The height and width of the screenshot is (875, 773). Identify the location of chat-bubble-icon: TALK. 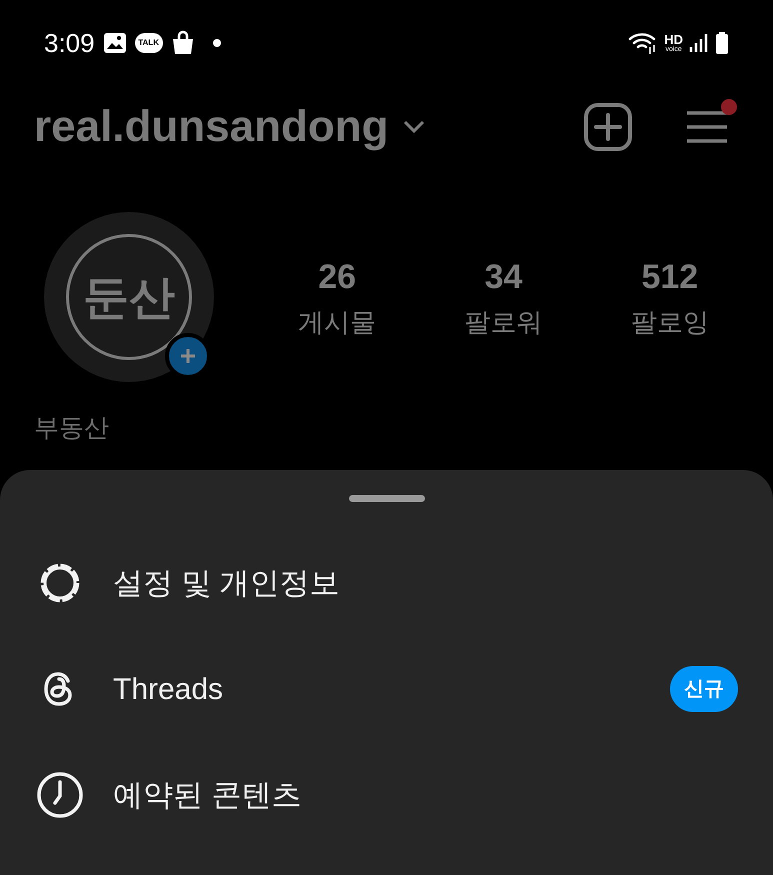
(148, 43).